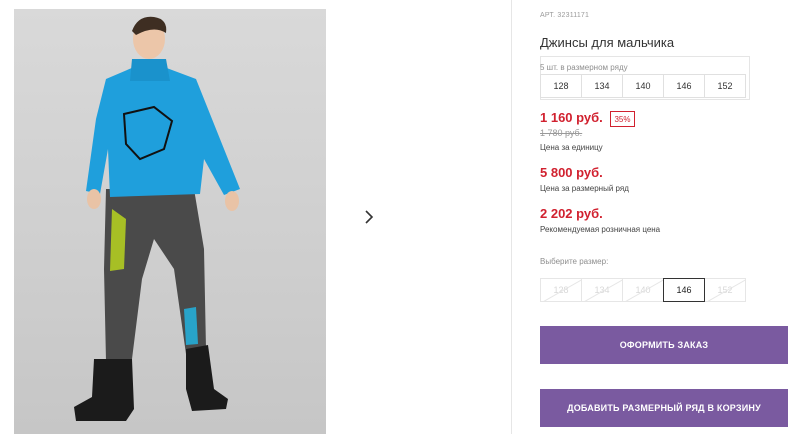 The width and height of the screenshot is (800, 434). I want to click on price-retail: 2 202 руб., so click(571, 213).